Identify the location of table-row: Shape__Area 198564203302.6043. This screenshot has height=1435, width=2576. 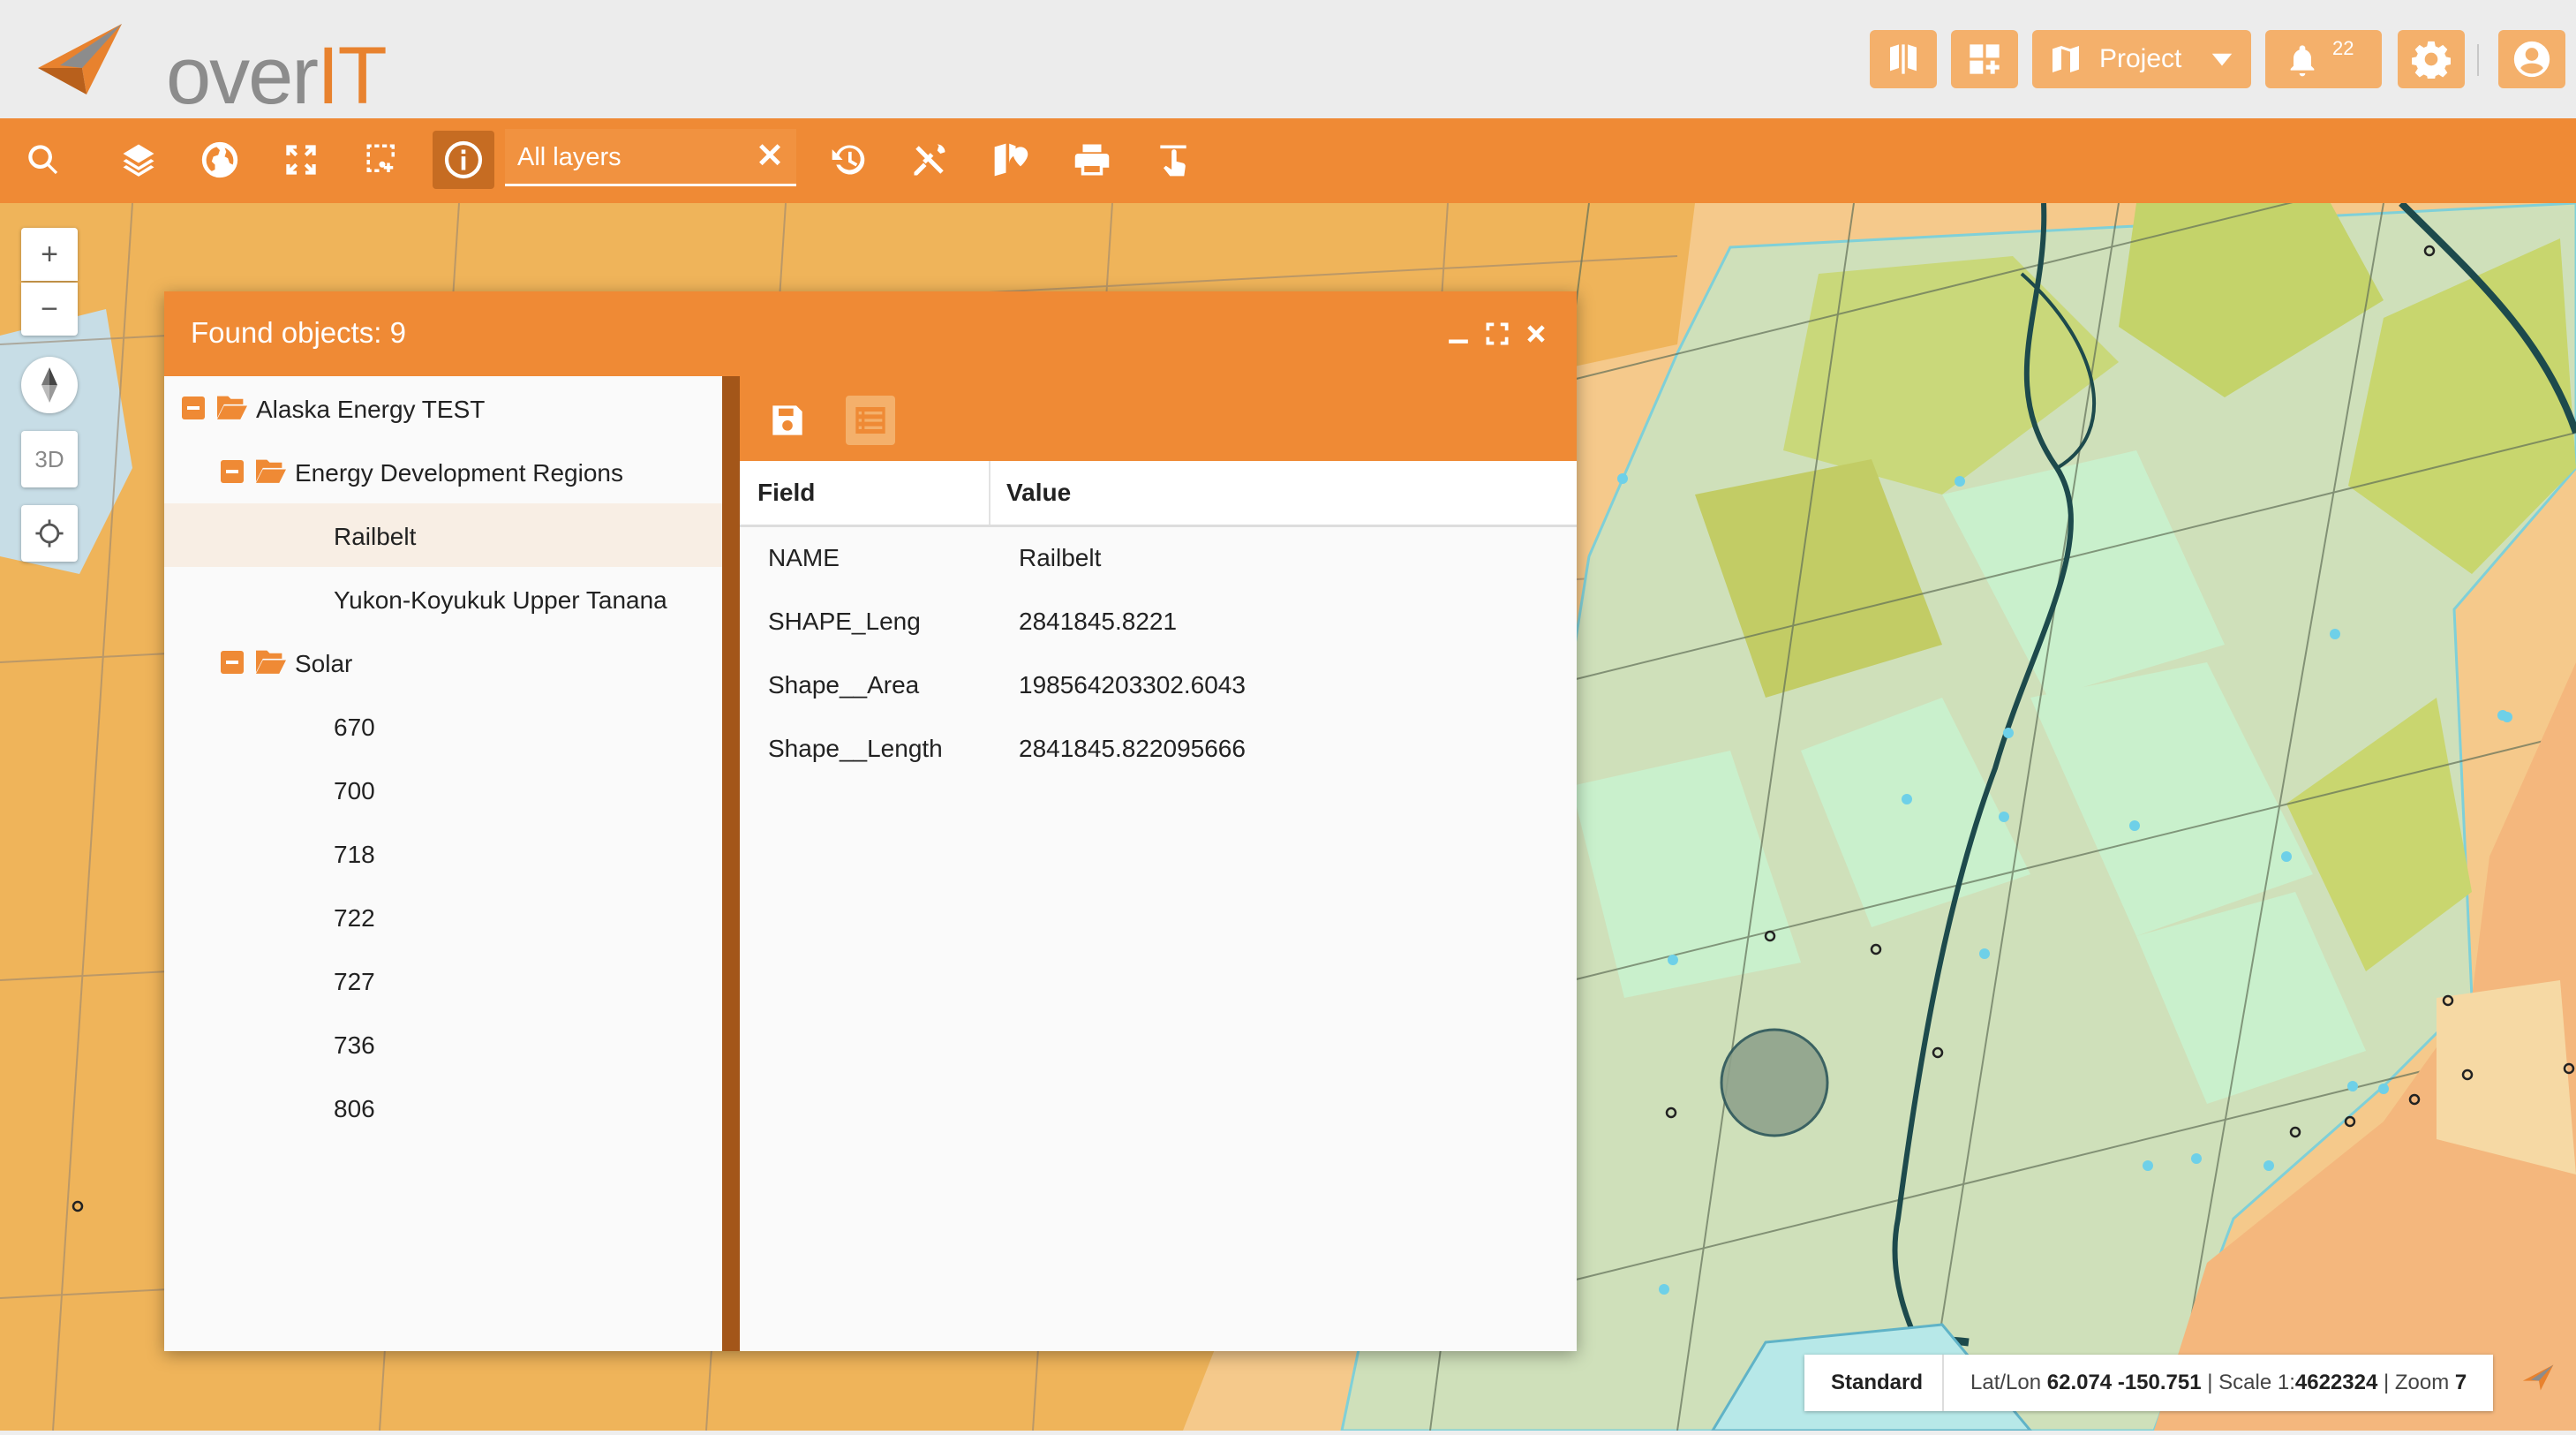
(1159, 683).